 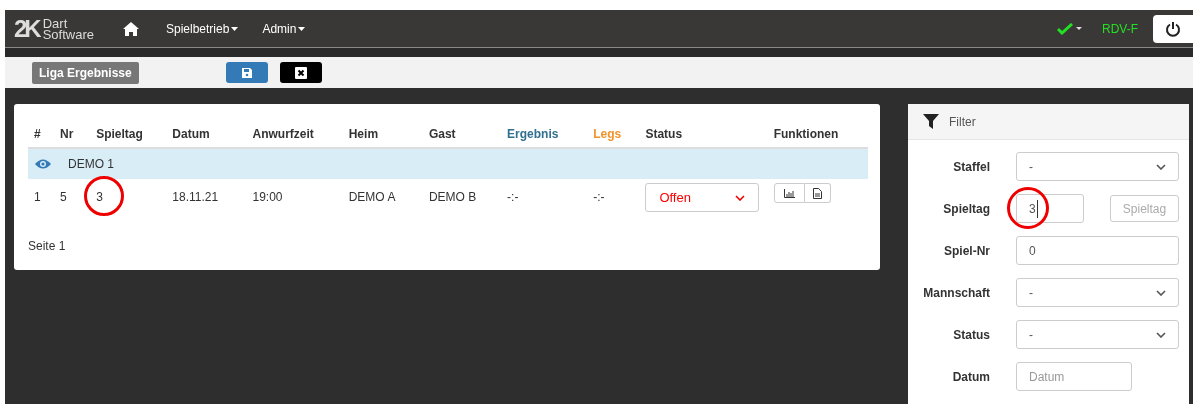 What do you see at coordinates (544, 134) in the screenshot?
I see `column-header: Ergebnis` at bounding box center [544, 134].